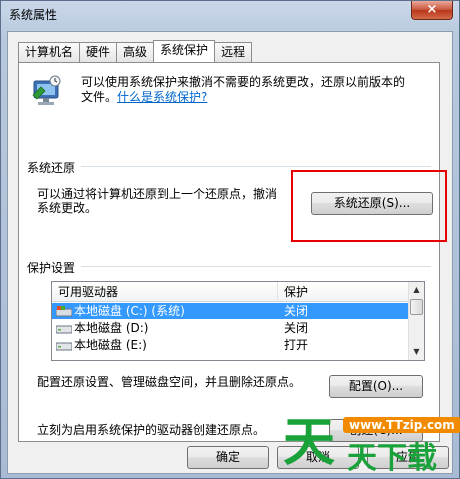  I want to click on annotation-highlight-box, so click(369, 206).